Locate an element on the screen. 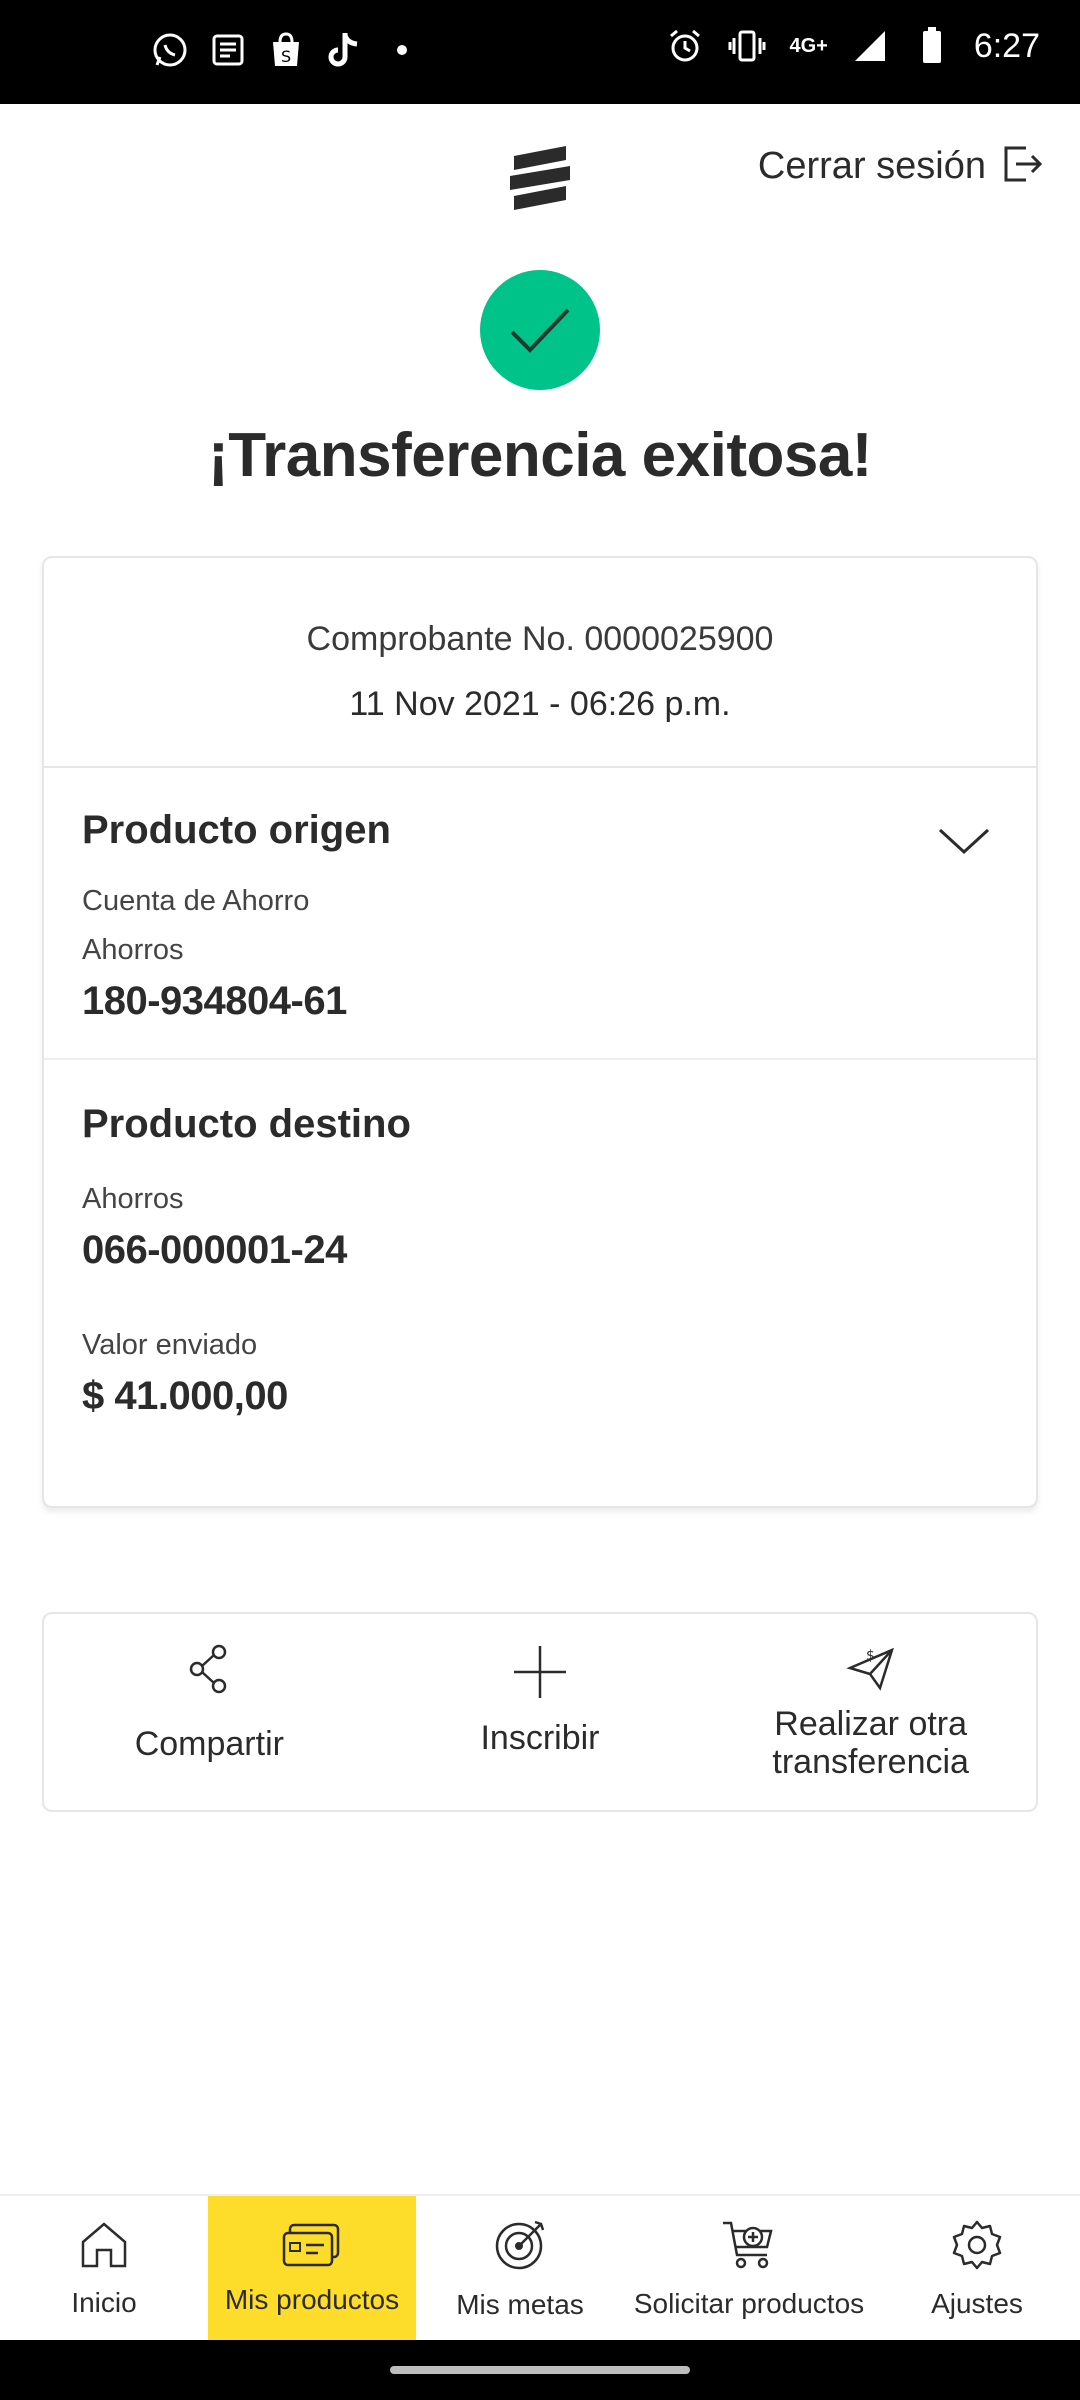 The image size is (1080, 2400). app-header: Cerrar sesión is located at coordinates (540, 169).